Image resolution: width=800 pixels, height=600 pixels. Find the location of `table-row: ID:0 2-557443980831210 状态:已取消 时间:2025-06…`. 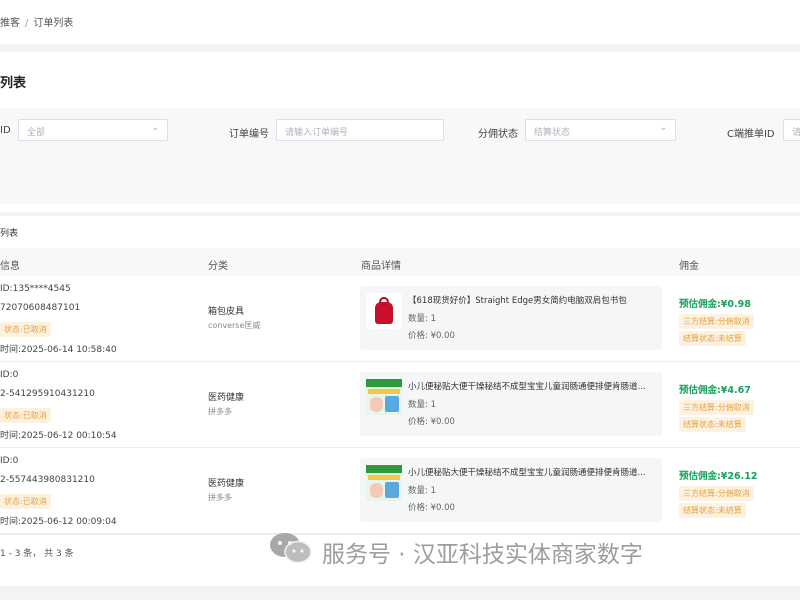

table-row: ID:0 2-557443980831210 状态:已取消 时间:2025-06… is located at coordinates (400, 491).